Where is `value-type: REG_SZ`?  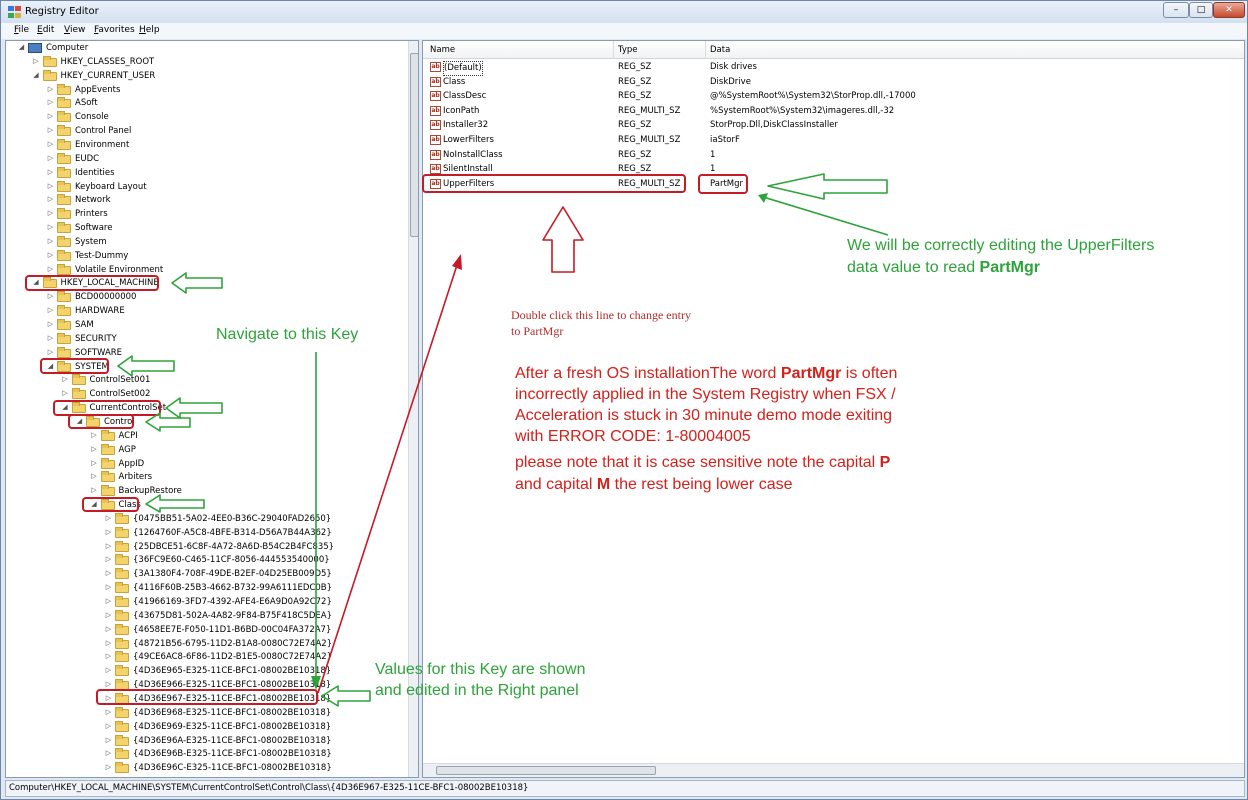 value-type: REG_SZ is located at coordinates (635, 81).